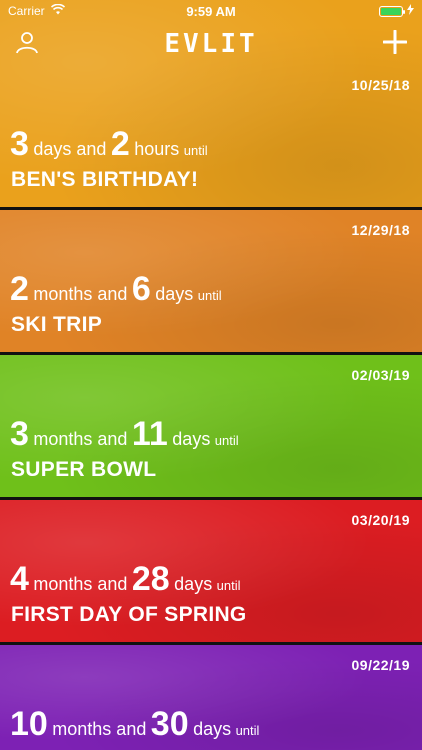  I want to click on event-date: 09/22/19, so click(380, 665).